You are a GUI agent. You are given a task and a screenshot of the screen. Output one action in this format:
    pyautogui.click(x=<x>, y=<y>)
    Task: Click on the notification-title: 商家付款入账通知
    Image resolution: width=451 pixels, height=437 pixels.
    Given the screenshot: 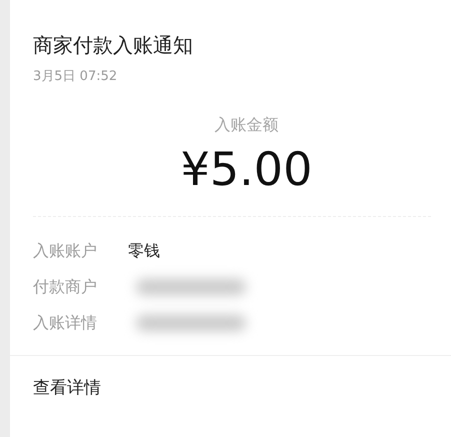 What is the action you would take?
    pyautogui.click(x=113, y=45)
    